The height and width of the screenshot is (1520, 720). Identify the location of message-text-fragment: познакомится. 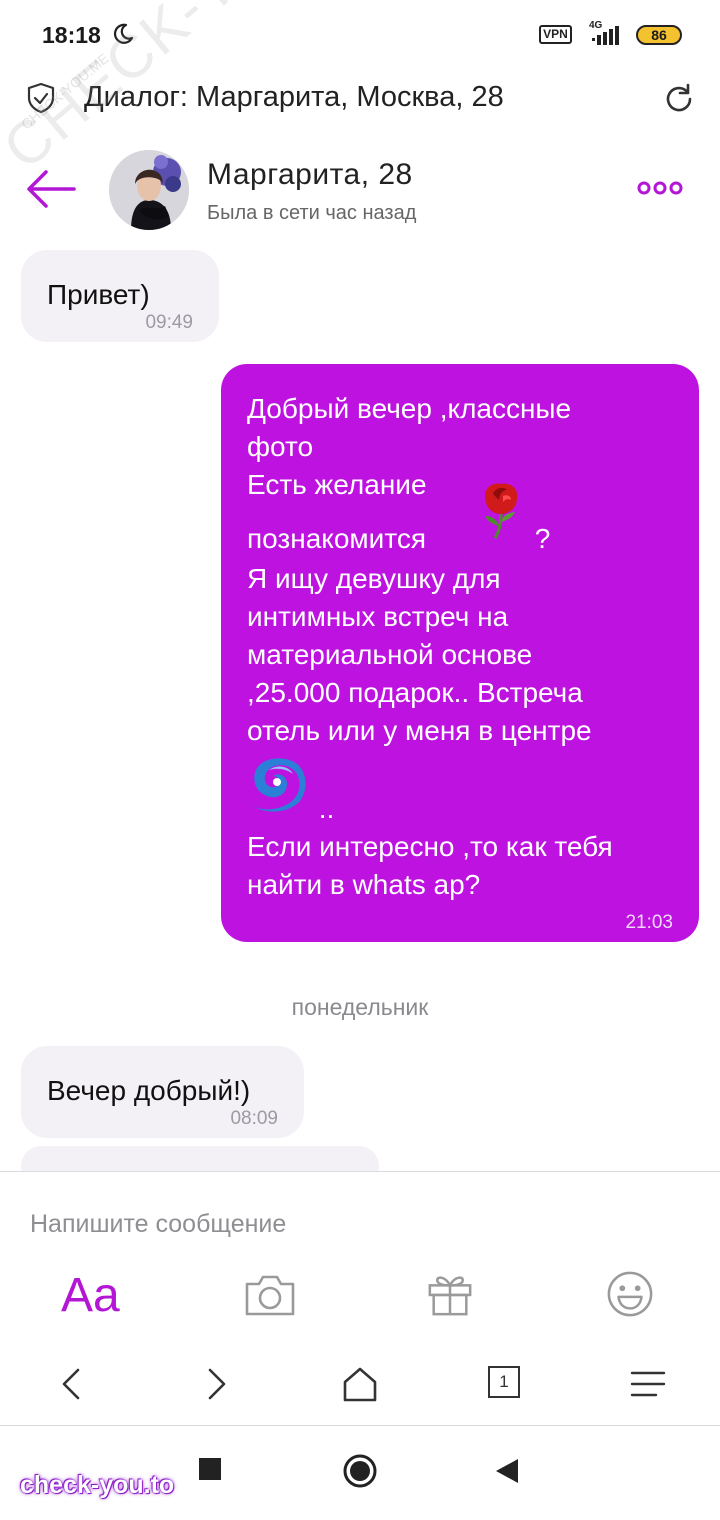
(336, 538).